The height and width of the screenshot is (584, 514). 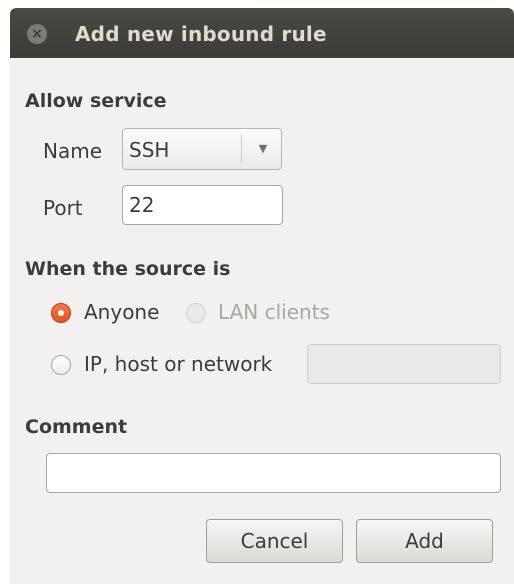 What do you see at coordinates (121, 312) in the screenshot?
I see `anyone-label: Anyone` at bounding box center [121, 312].